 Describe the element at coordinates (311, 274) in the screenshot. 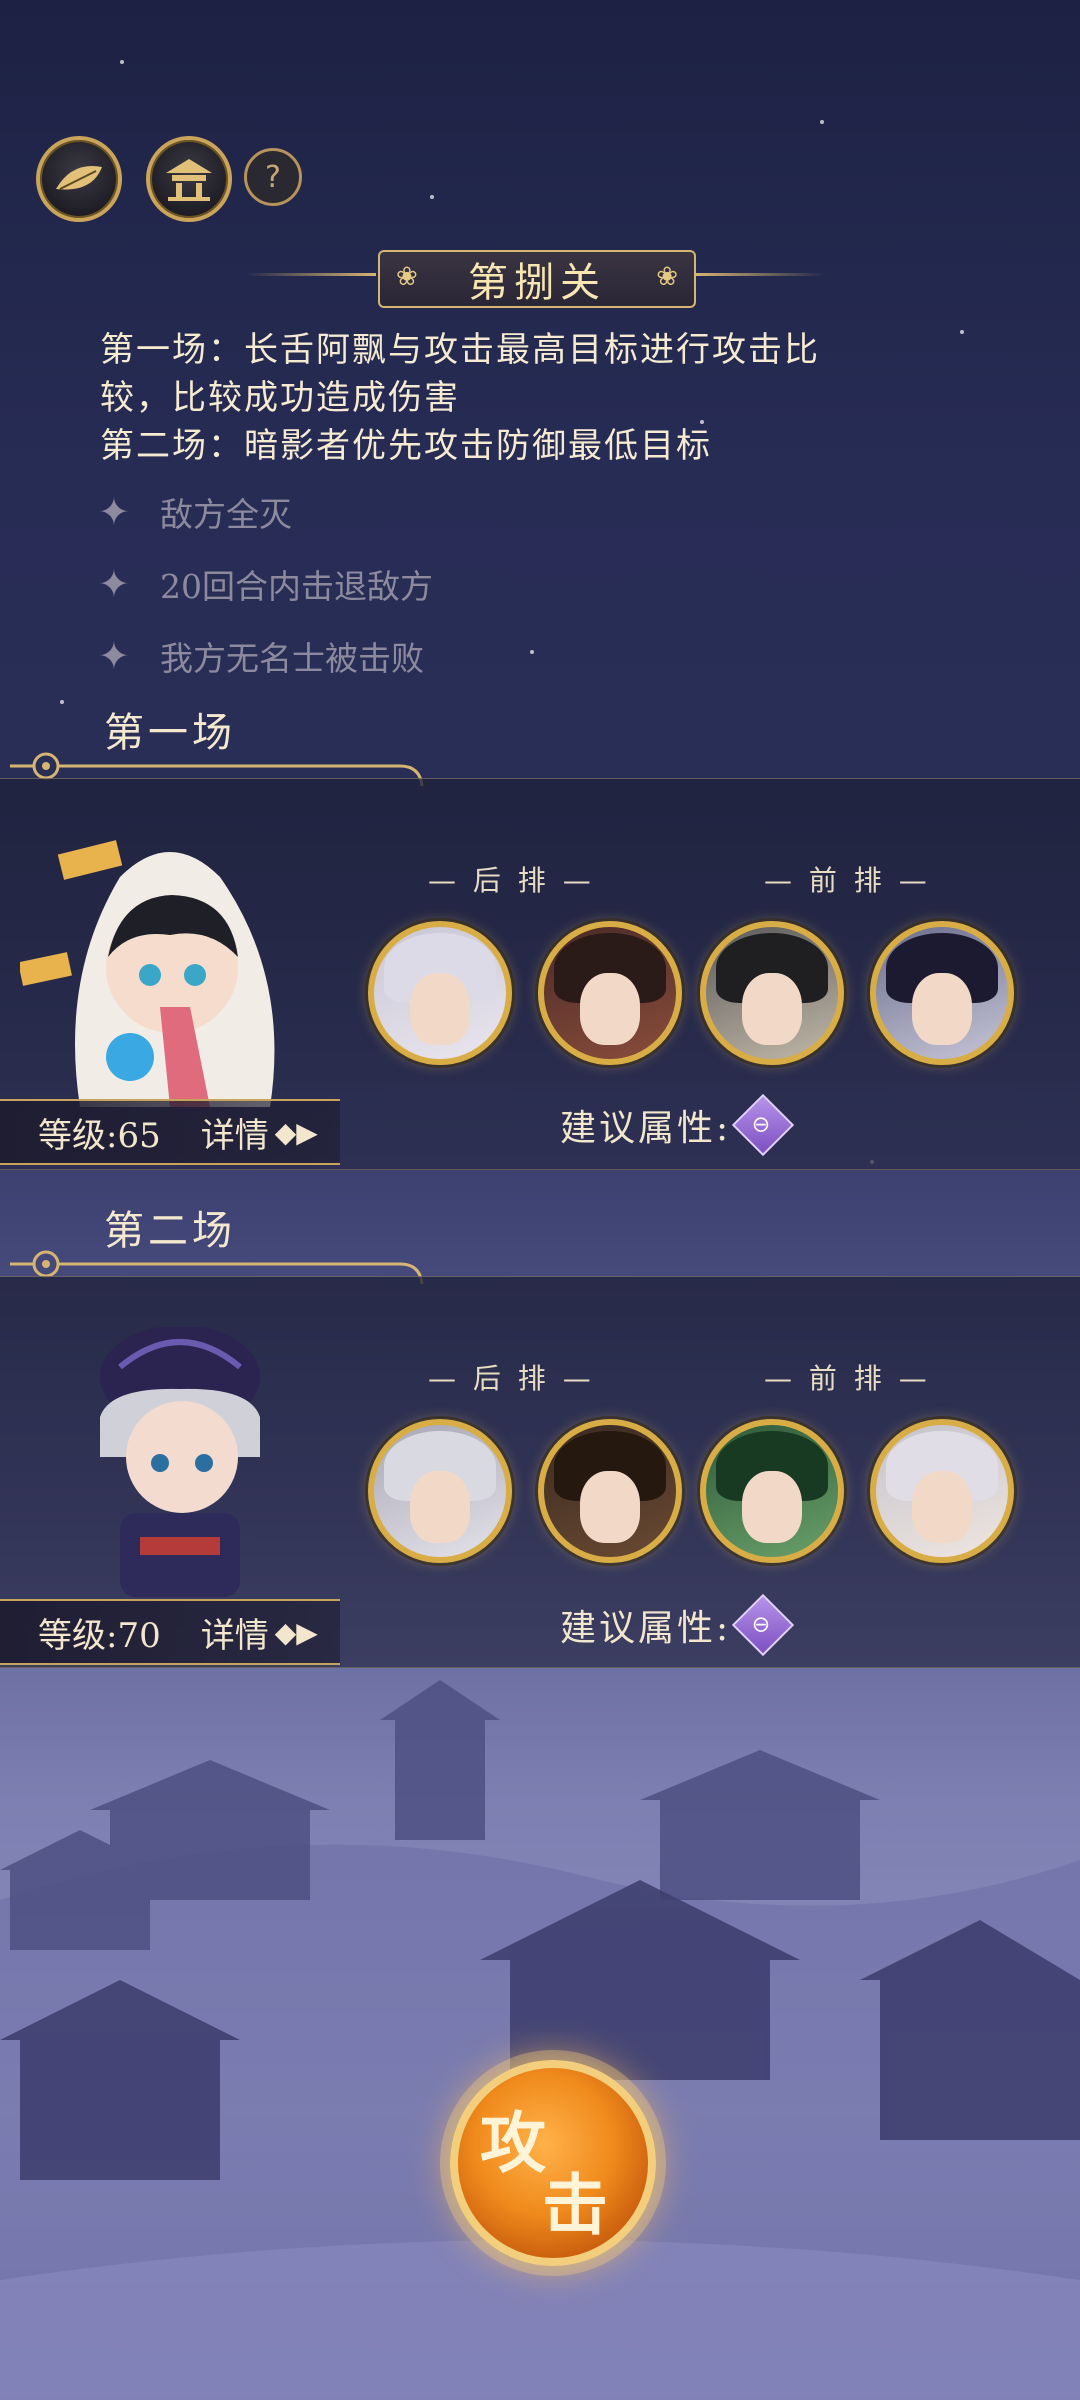

I see `banner-line-left` at that location.